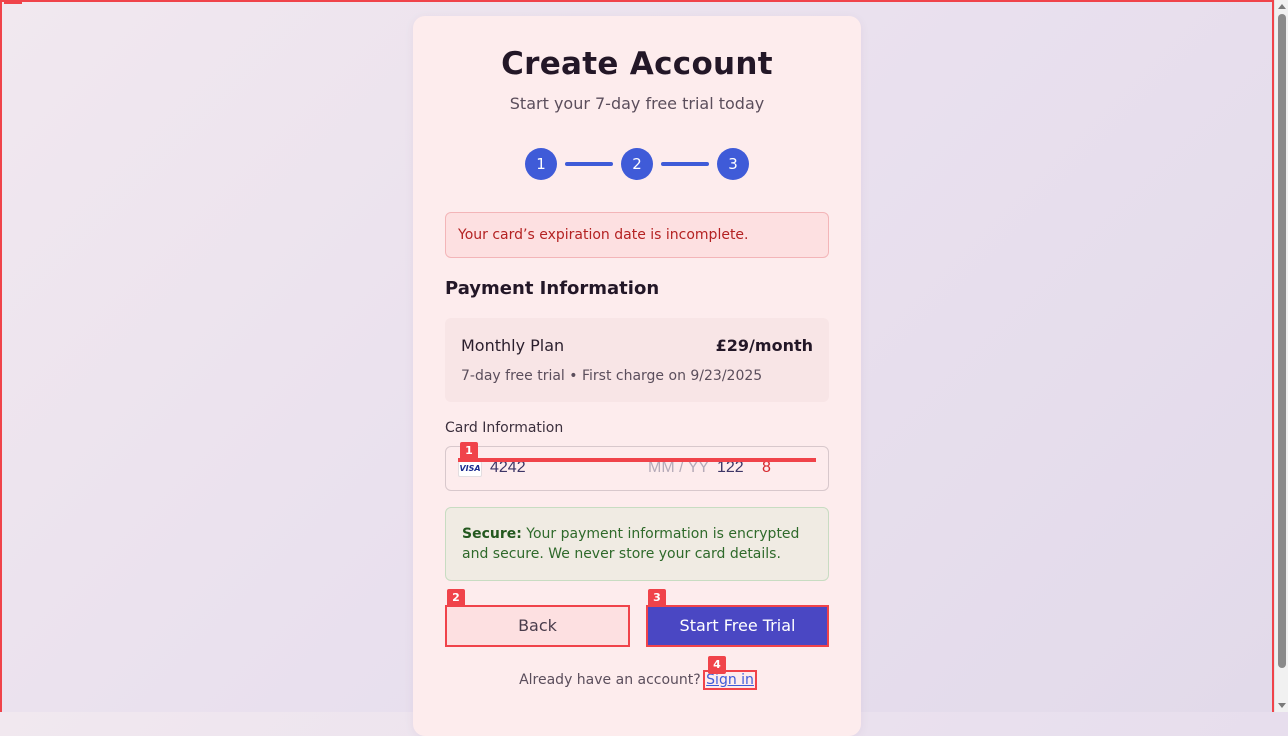  What do you see at coordinates (637, 103) in the screenshot?
I see `page-subtitle: Start your 7-day free trial today` at bounding box center [637, 103].